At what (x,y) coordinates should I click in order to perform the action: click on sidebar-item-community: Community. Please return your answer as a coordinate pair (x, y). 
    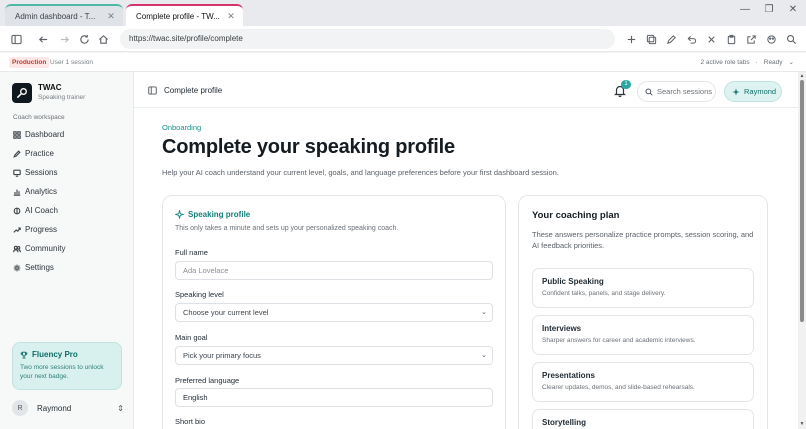
    Looking at the image, I should click on (66, 248).